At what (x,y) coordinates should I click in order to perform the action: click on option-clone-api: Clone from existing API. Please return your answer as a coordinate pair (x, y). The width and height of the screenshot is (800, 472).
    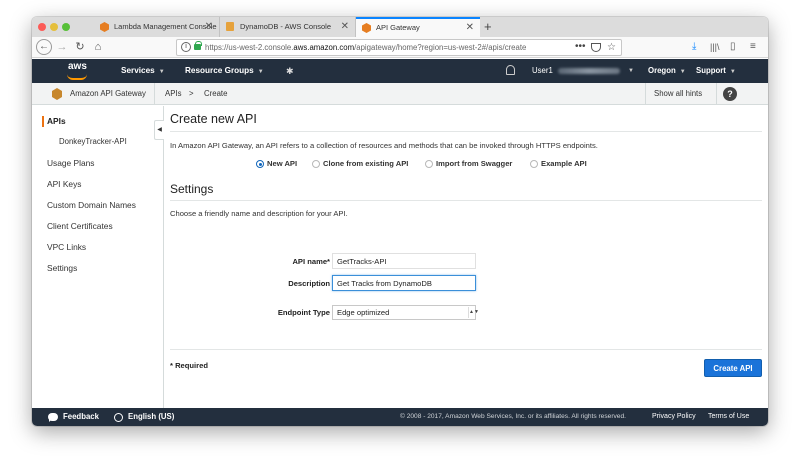
    Looking at the image, I should click on (360, 164).